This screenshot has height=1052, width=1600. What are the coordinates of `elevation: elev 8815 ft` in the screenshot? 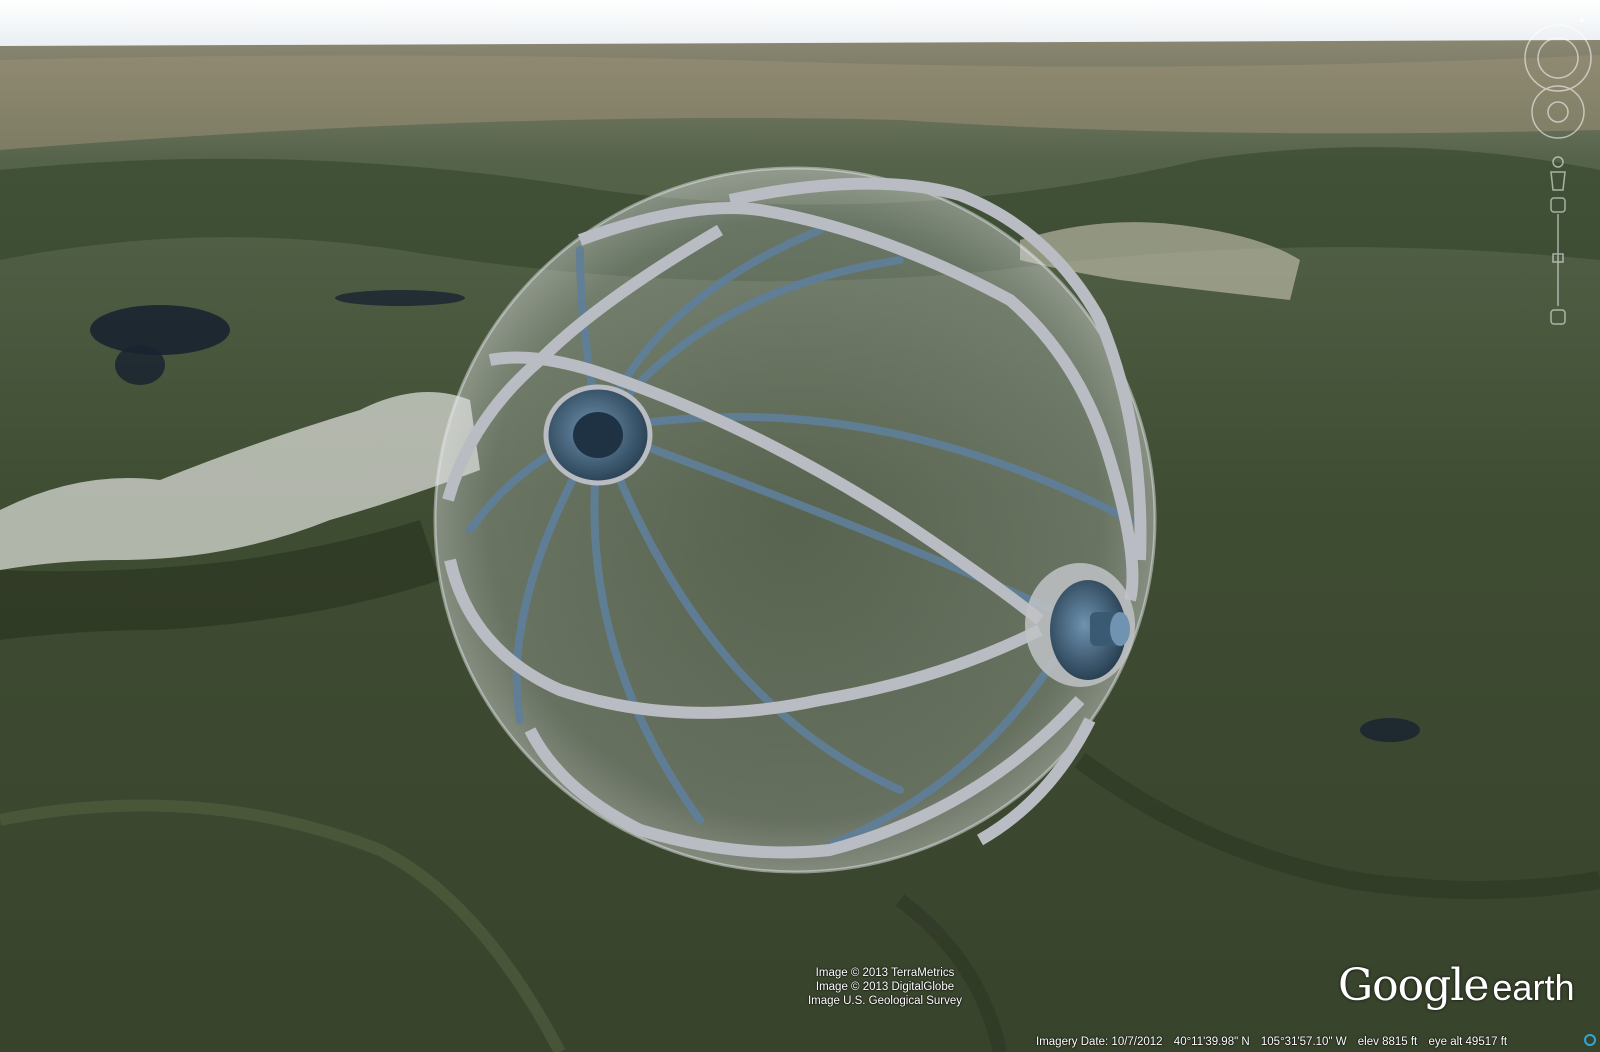 It's located at (1387, 1042).